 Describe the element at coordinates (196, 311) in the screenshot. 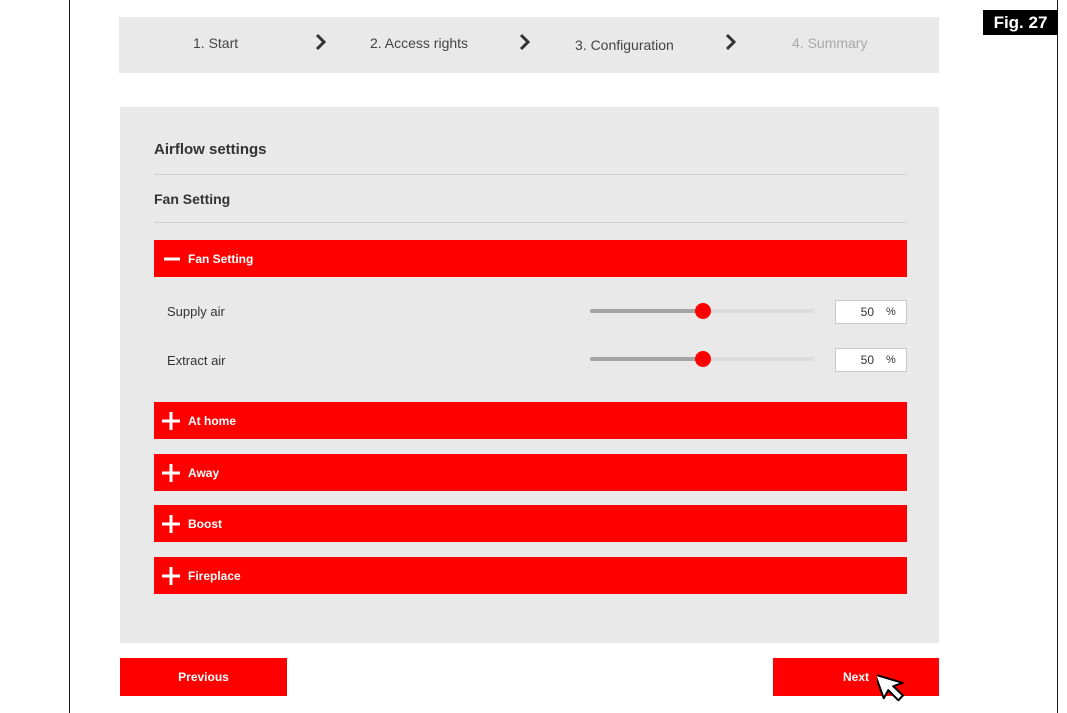

I see `supply-air-label: Supply air` at that location.